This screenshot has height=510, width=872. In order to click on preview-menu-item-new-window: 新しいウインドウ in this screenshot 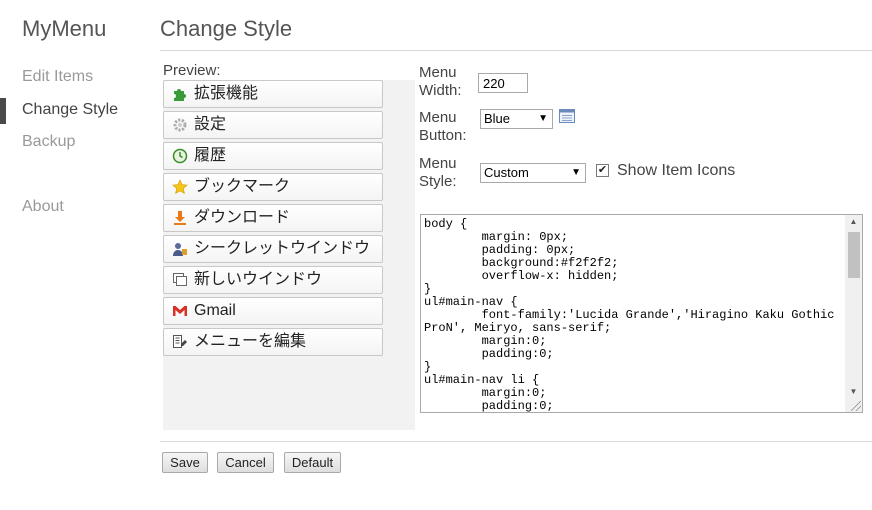, I will do `click(273, 280)`.